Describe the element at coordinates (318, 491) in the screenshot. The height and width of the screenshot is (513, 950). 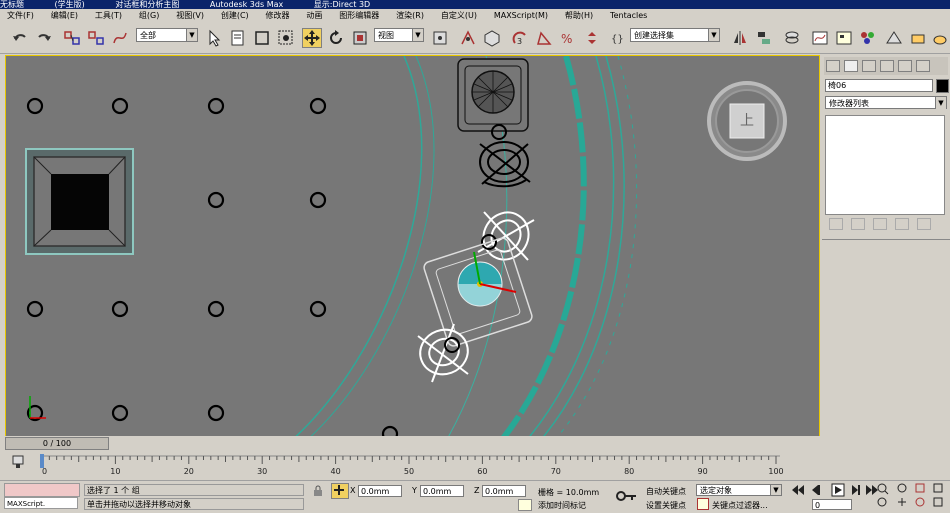
I see `lock-icon` at that location.